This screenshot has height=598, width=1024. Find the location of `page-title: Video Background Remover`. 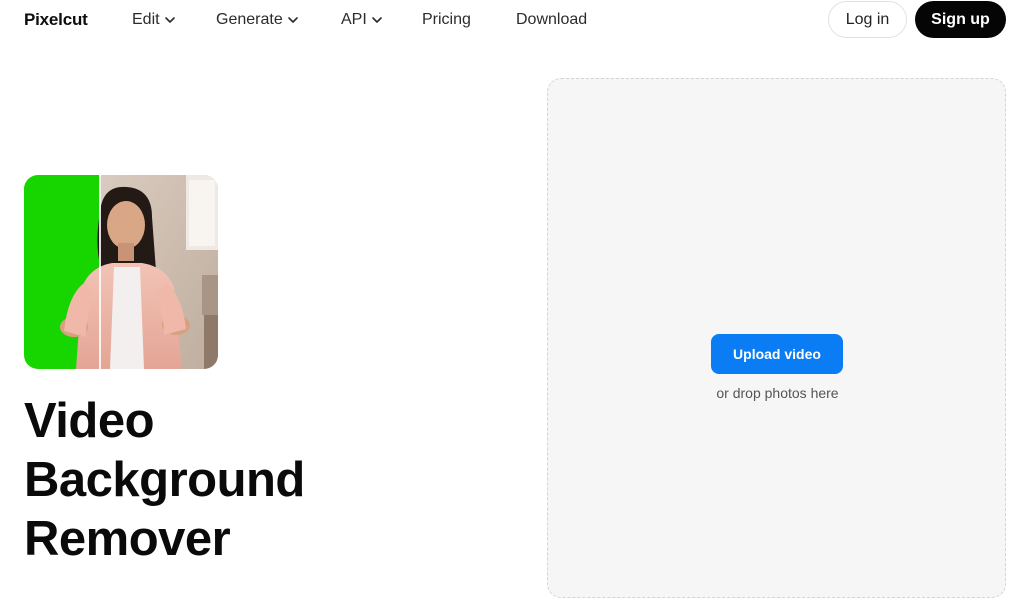

page-title: Video Background Remover is located at coordinates (234, 480).